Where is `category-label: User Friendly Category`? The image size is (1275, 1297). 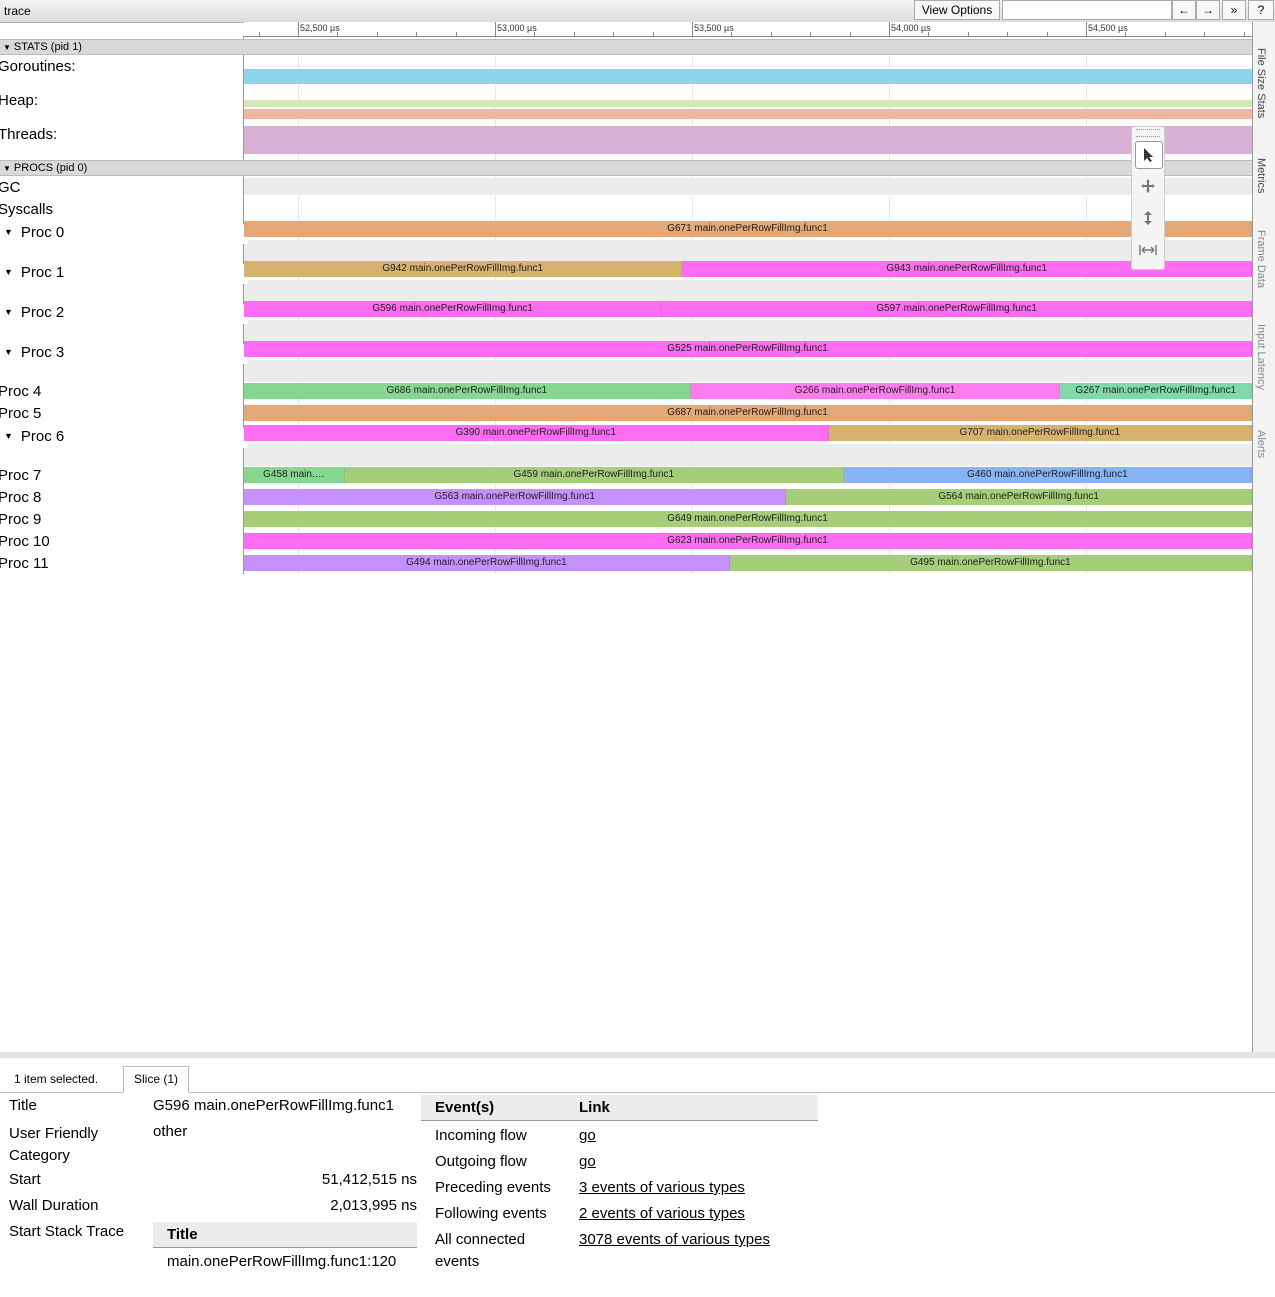
category-label: User Friendly Category is located at coordinates (54, 1144).